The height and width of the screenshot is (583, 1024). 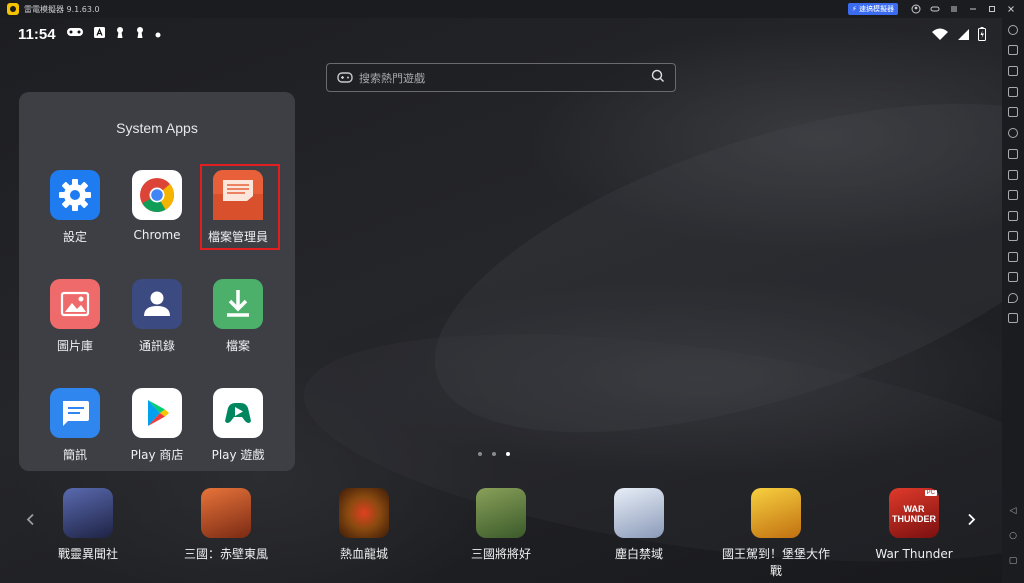 What do you see at coordinates (638, 554) in the screenshot?
I see `game-label: 塵白禁域` at bounding box center [638, 554].